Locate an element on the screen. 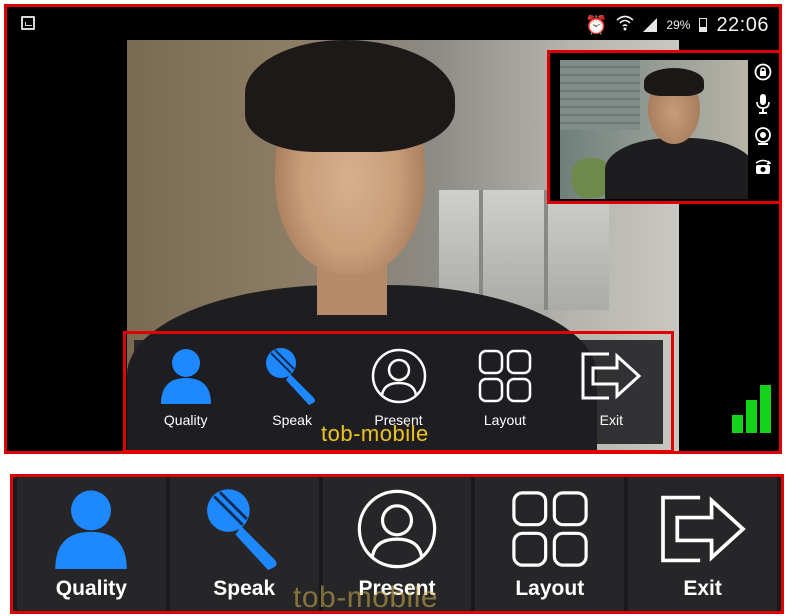 The height and width of the screenshot is (616, 785). pip-blinds is located at coordinates (600, 95).